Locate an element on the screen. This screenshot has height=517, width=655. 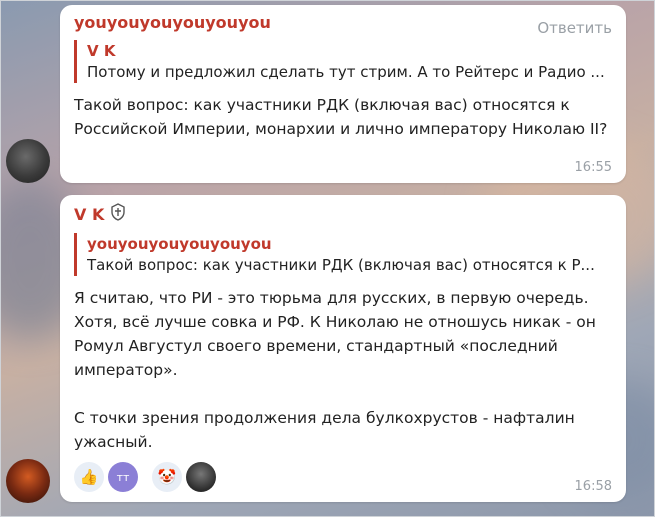
reaction-avatar is located at coordinates (201, 477).